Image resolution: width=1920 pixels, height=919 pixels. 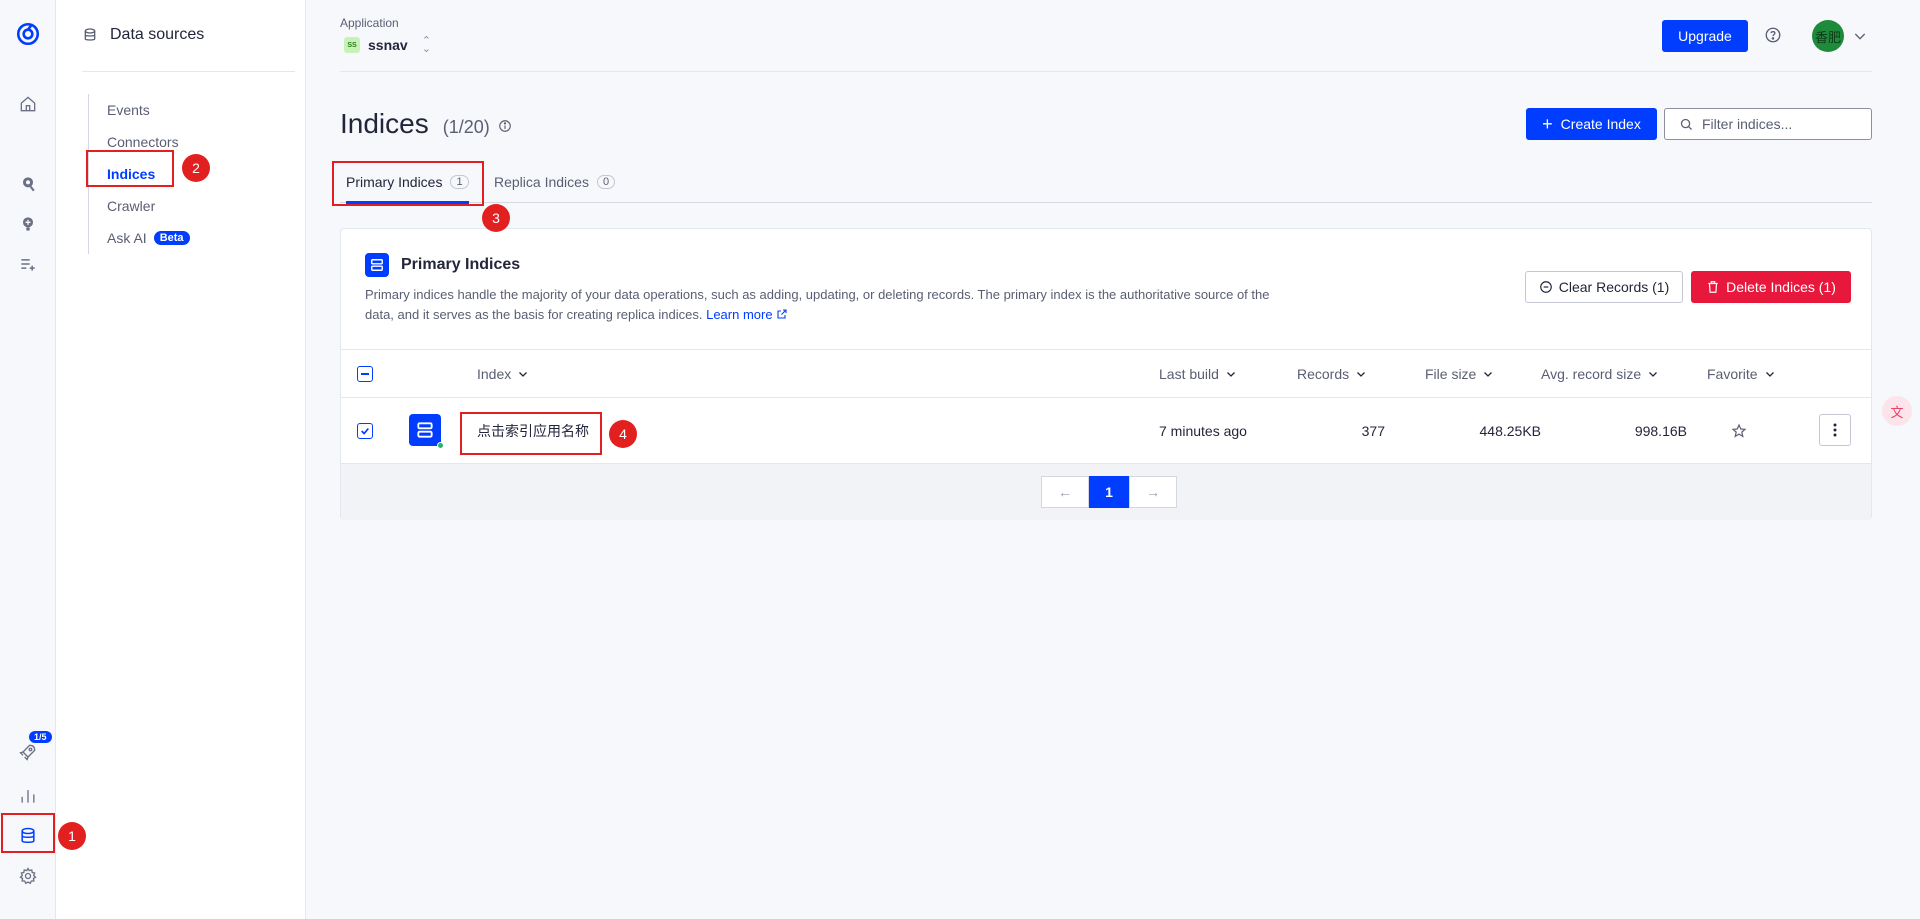 I want to click on learn-more-link: Learn more, so click(x=747, y=314).